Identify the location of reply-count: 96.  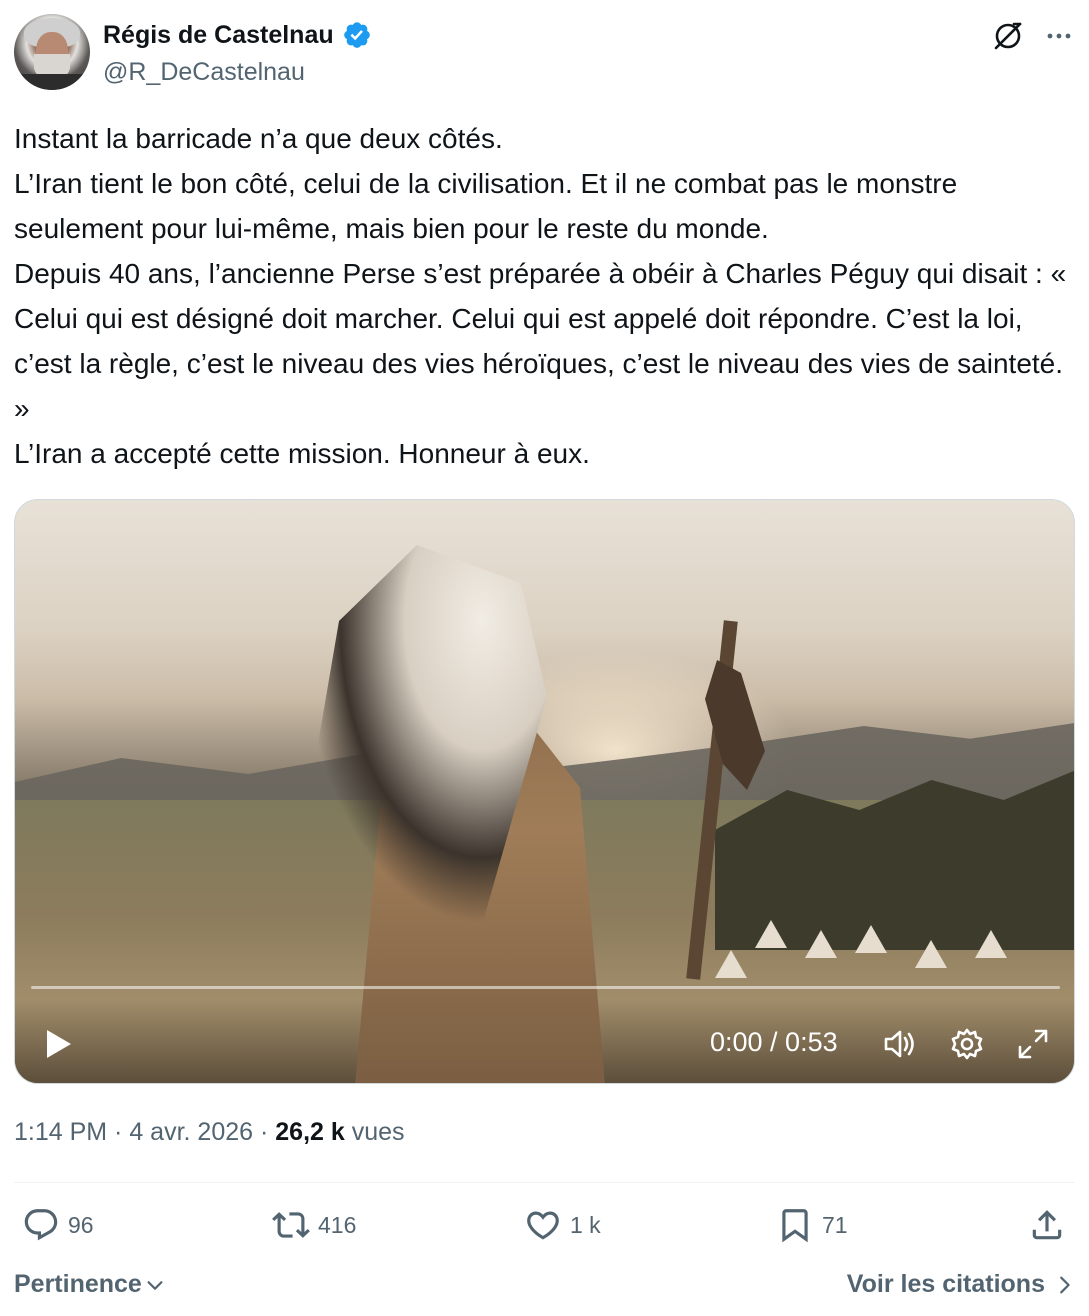
(81, 1224).